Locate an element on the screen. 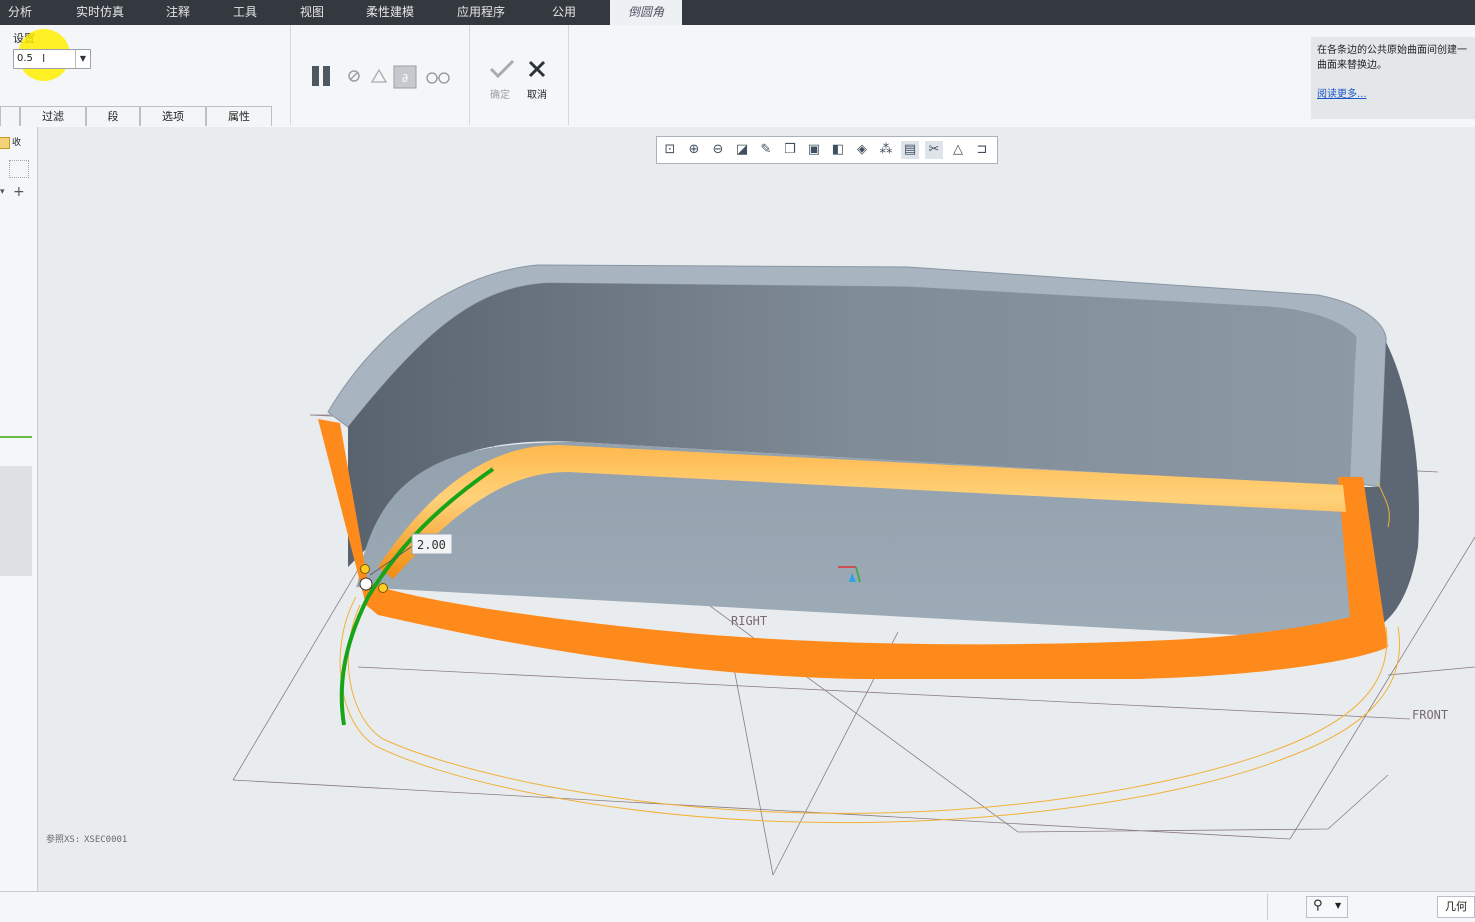 Image resolution: width=1475 pixels, height=922 pixels. left-pane-panel is located at coordinates (16, 521).